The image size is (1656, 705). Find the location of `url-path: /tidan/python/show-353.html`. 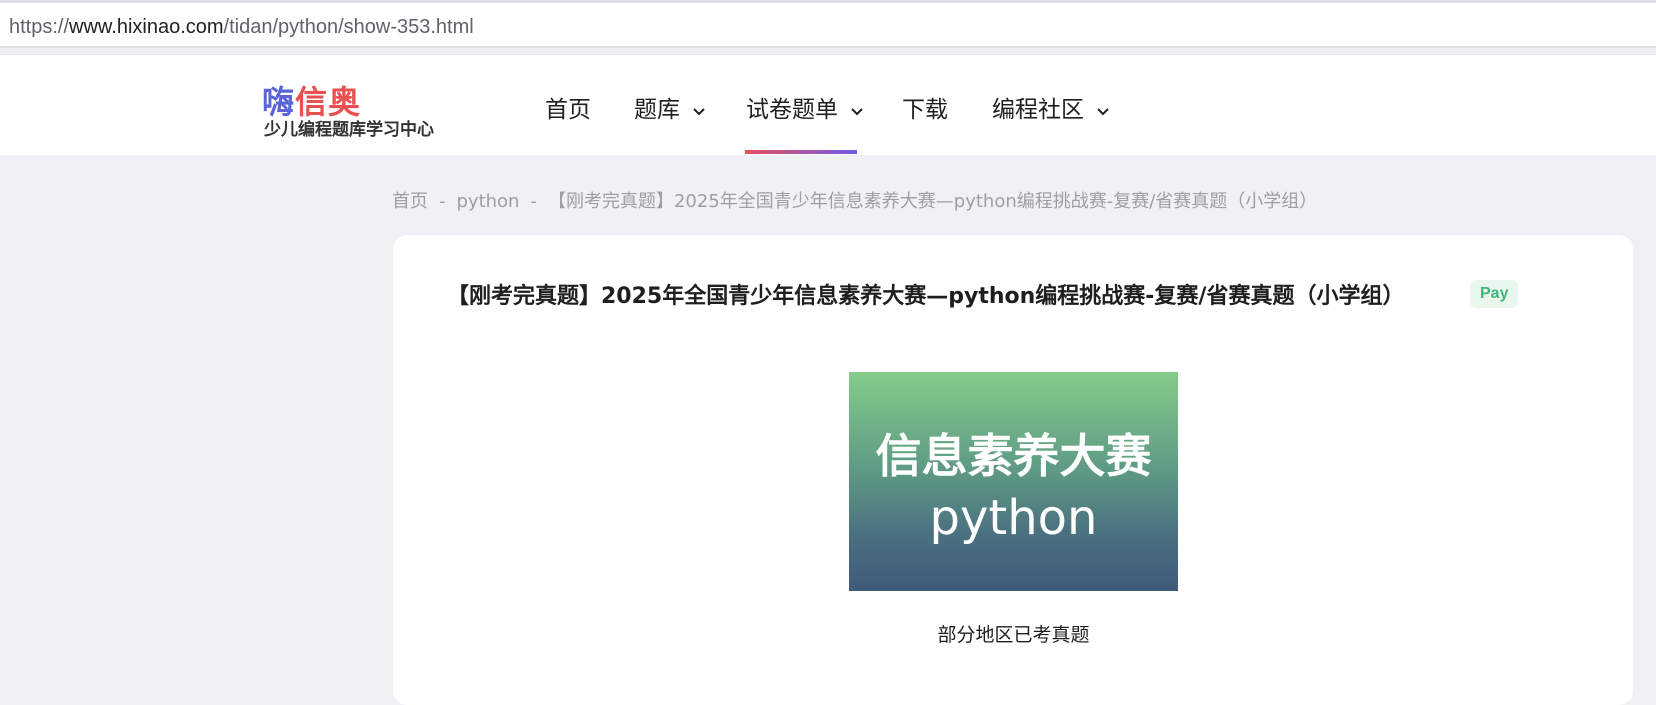

url-path: /tidan/python/show-353.html is located at coordinates (348, 27).